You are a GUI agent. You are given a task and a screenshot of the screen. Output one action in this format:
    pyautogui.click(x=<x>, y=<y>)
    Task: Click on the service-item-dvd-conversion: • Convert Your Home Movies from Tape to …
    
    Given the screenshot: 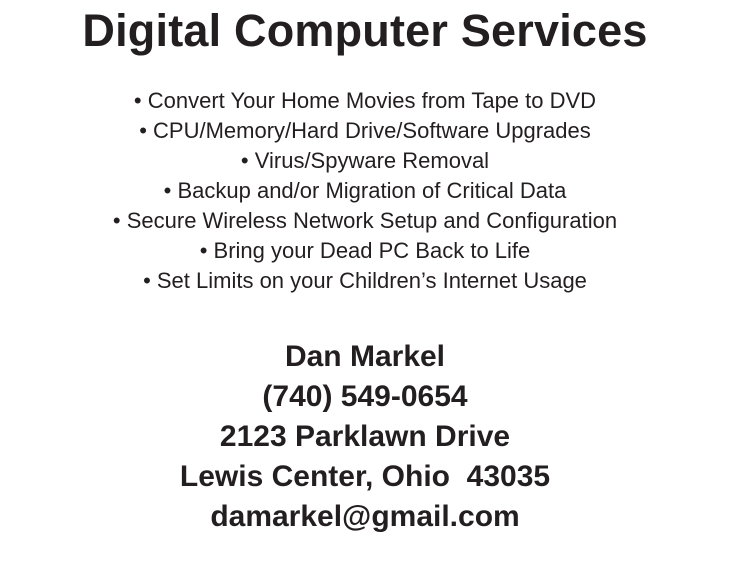 What is the action you would take?
    pyautogui.click(x=365, y=100)
    